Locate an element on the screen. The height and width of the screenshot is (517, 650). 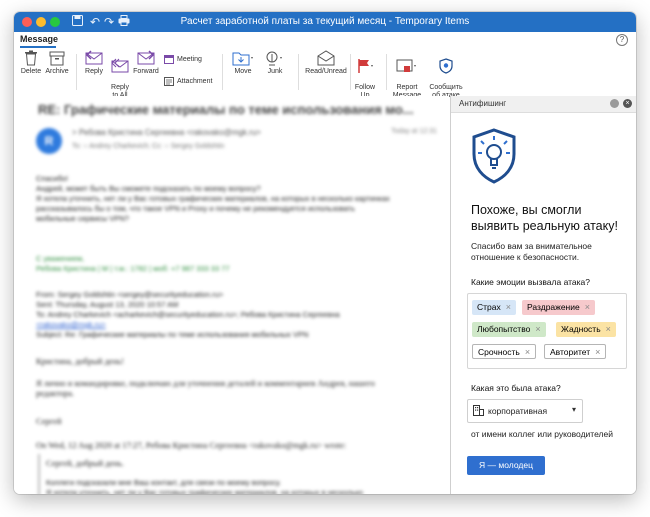
chip-label: Любопытство is located at coordinates (504, 329).